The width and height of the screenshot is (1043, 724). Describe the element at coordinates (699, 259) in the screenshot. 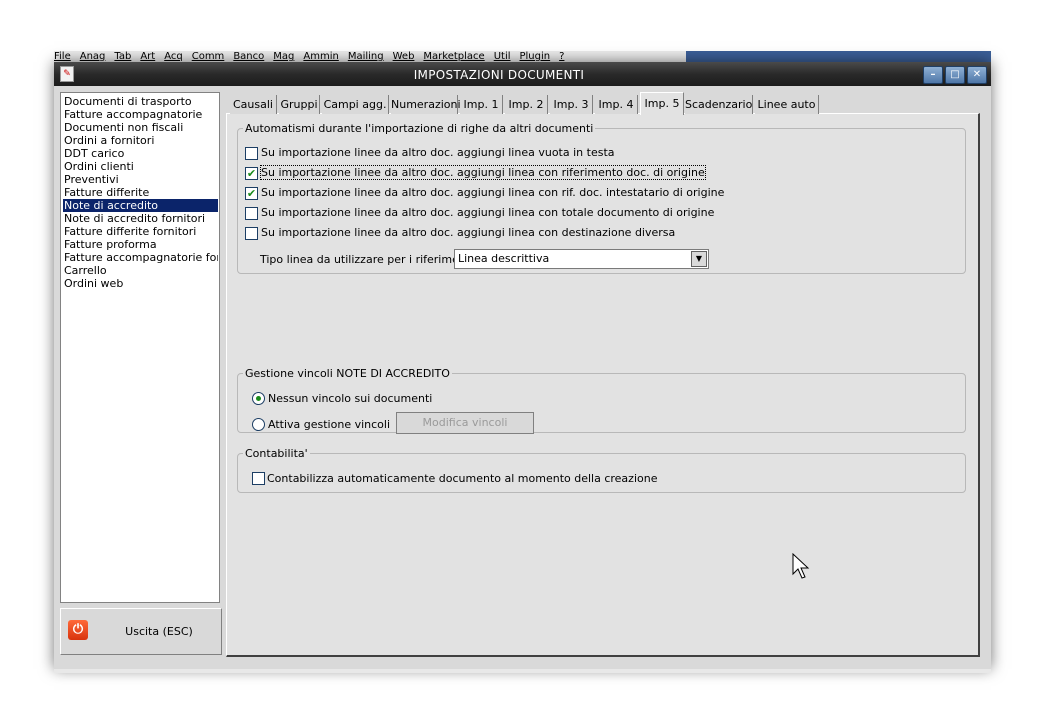

I see `chevron-down-icon: ▼` at that location.